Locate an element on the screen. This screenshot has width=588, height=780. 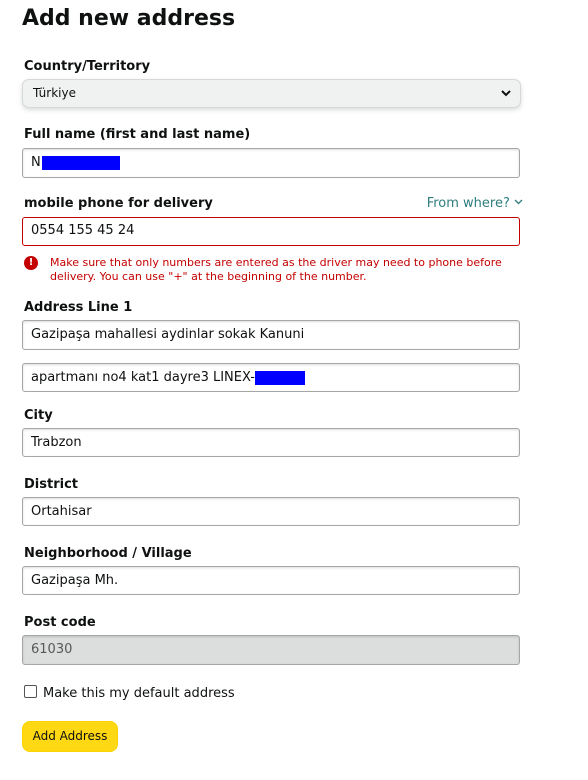
phone-label: mobile phone for delivery is located at coordinates (118, 203).